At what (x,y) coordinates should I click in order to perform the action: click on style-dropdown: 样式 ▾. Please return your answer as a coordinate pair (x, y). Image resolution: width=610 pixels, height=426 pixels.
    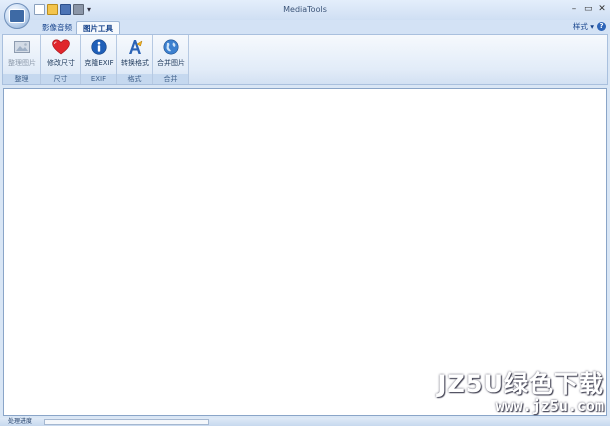
    Looking at the image, I should click on (583, 26).